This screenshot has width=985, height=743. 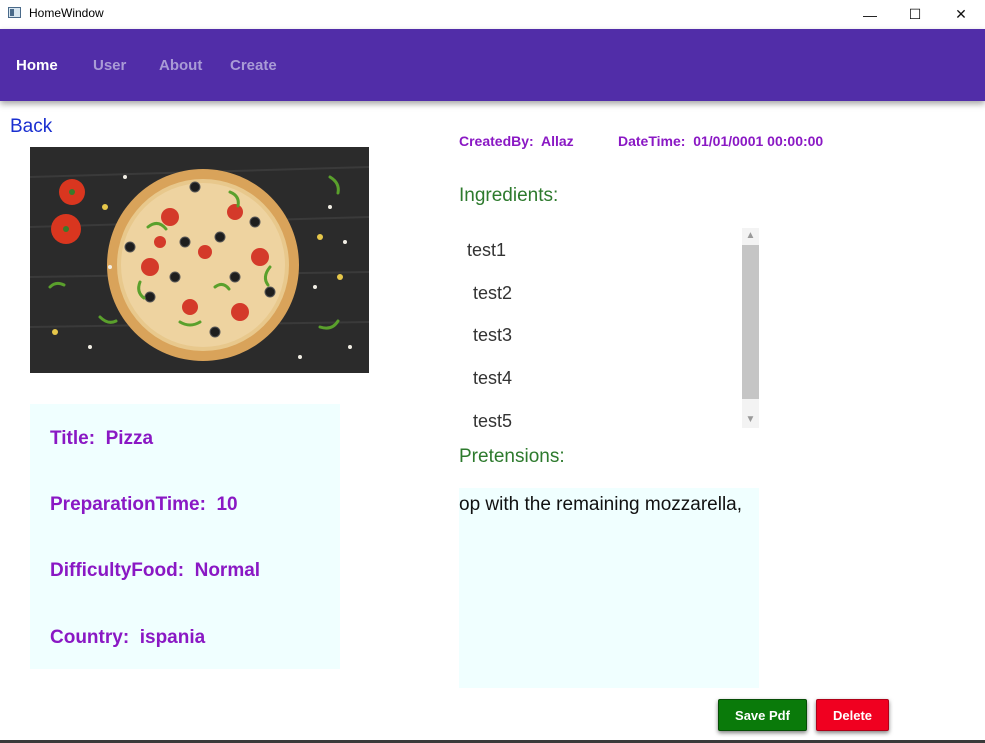 I want to click on window-title: HomeWindow, so click(x=66, y=13).